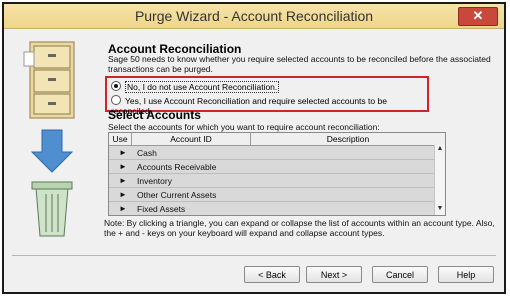 The image size is (510, 298). I want to click on wizard-illustration, so click(52, 144).